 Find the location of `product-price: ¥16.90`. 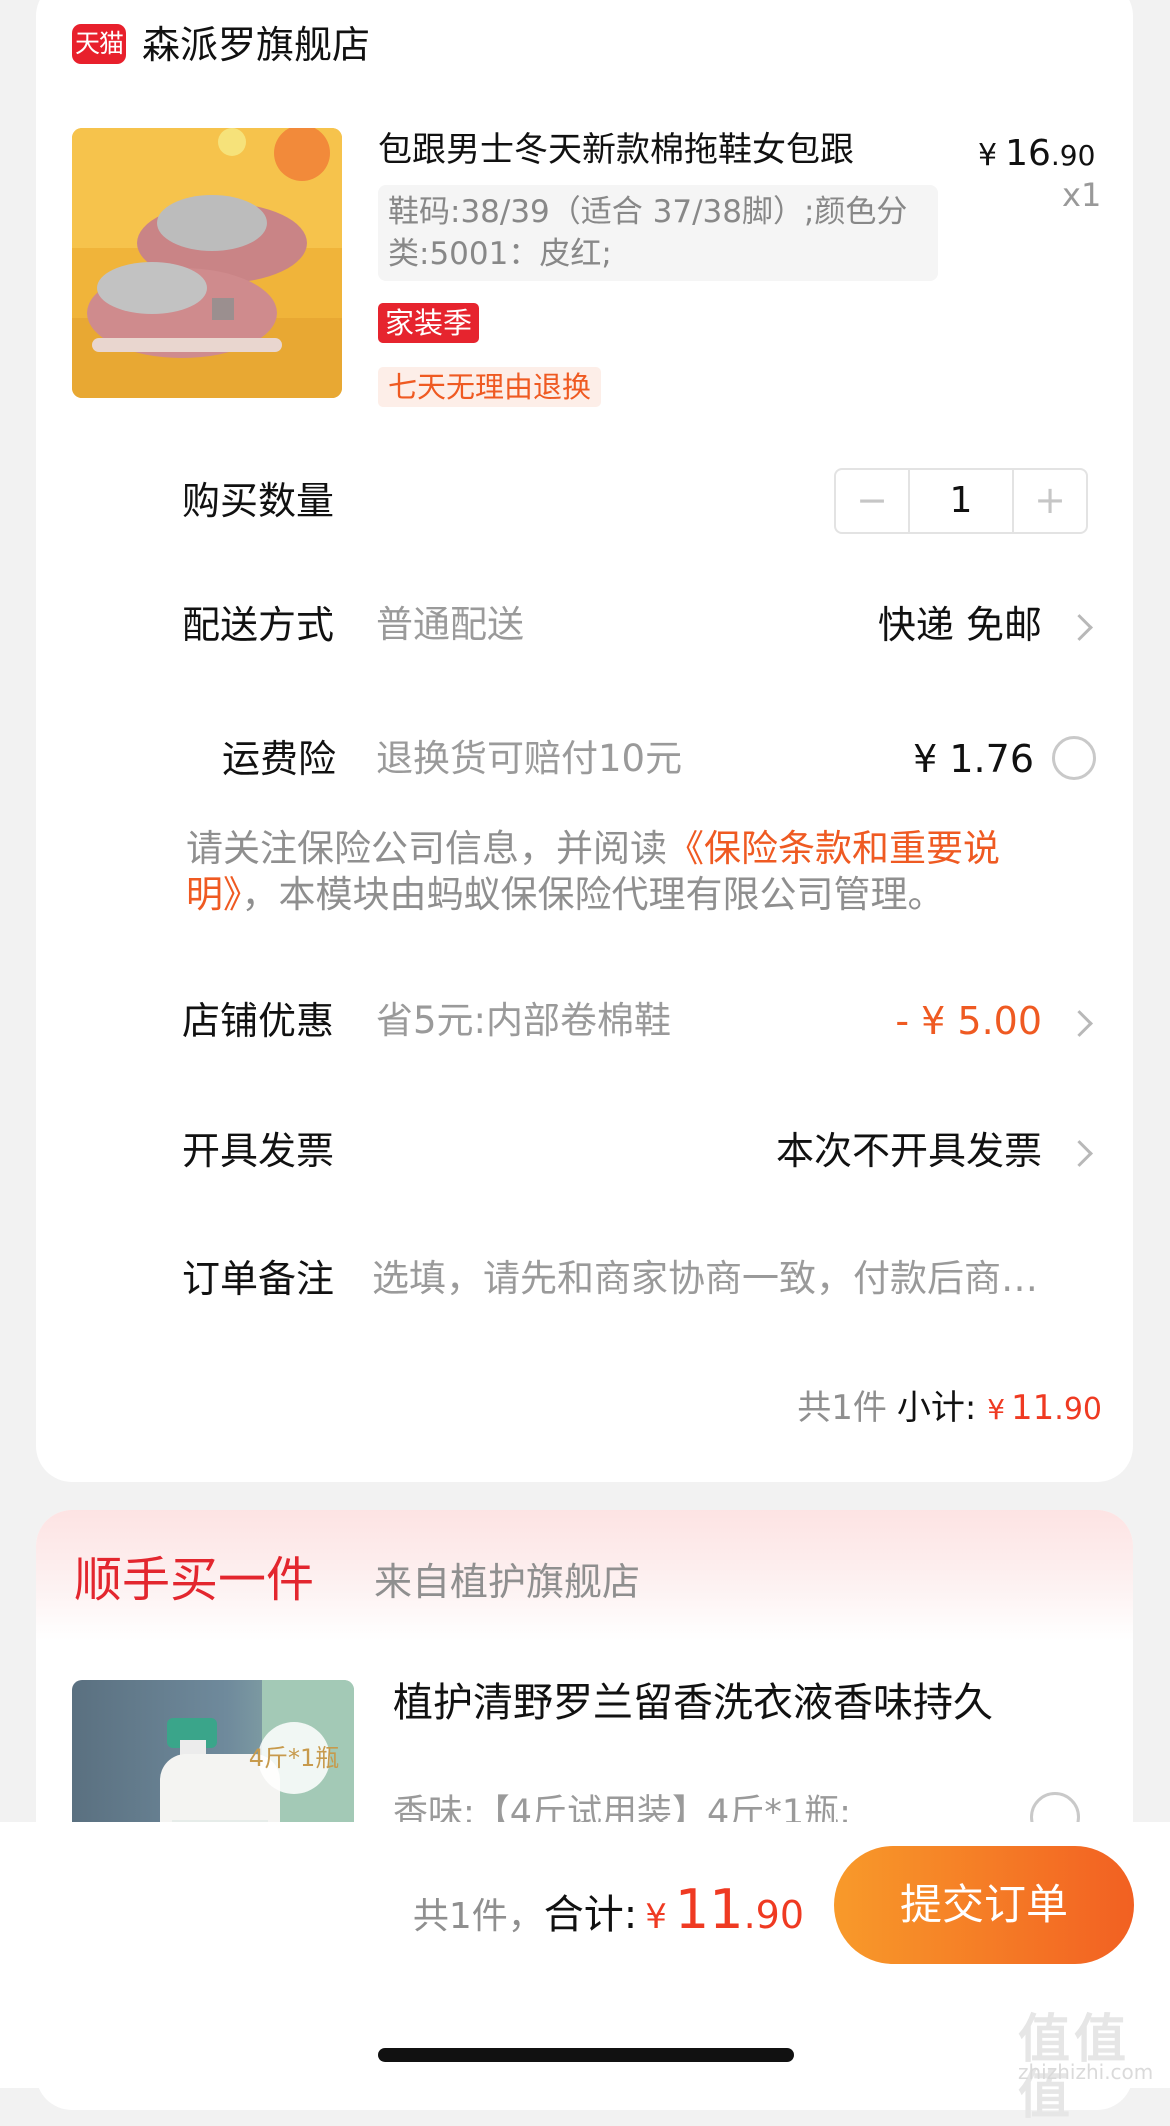

product-price: ¥16.90 is located at coordinates (1036, 155).